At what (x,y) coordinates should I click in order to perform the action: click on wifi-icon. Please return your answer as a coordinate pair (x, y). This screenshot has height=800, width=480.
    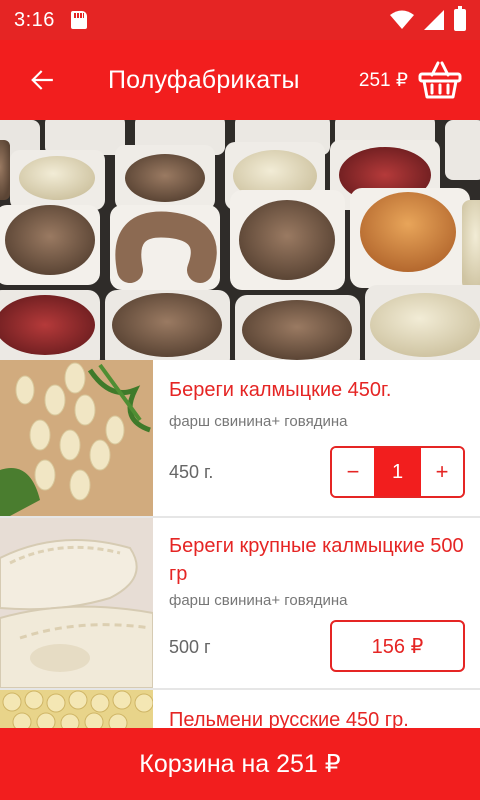
    Looking at the image, I should click on (402, 19).